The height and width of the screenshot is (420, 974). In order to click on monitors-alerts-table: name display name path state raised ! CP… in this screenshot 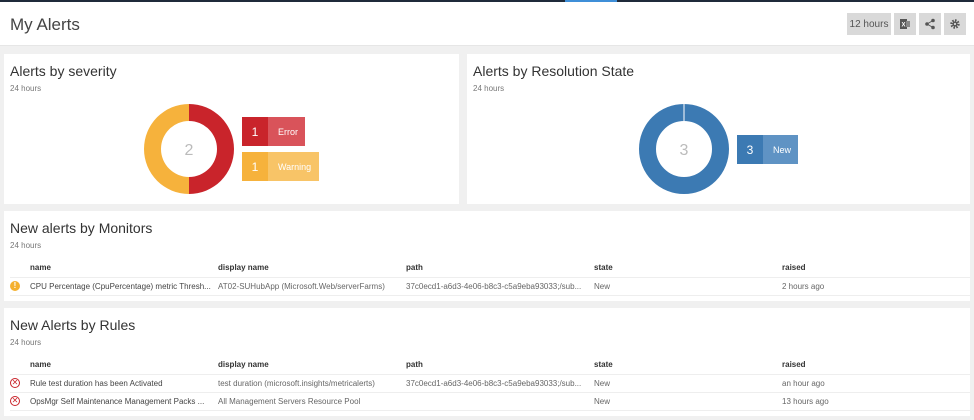, I will do `click(490, 277)`.